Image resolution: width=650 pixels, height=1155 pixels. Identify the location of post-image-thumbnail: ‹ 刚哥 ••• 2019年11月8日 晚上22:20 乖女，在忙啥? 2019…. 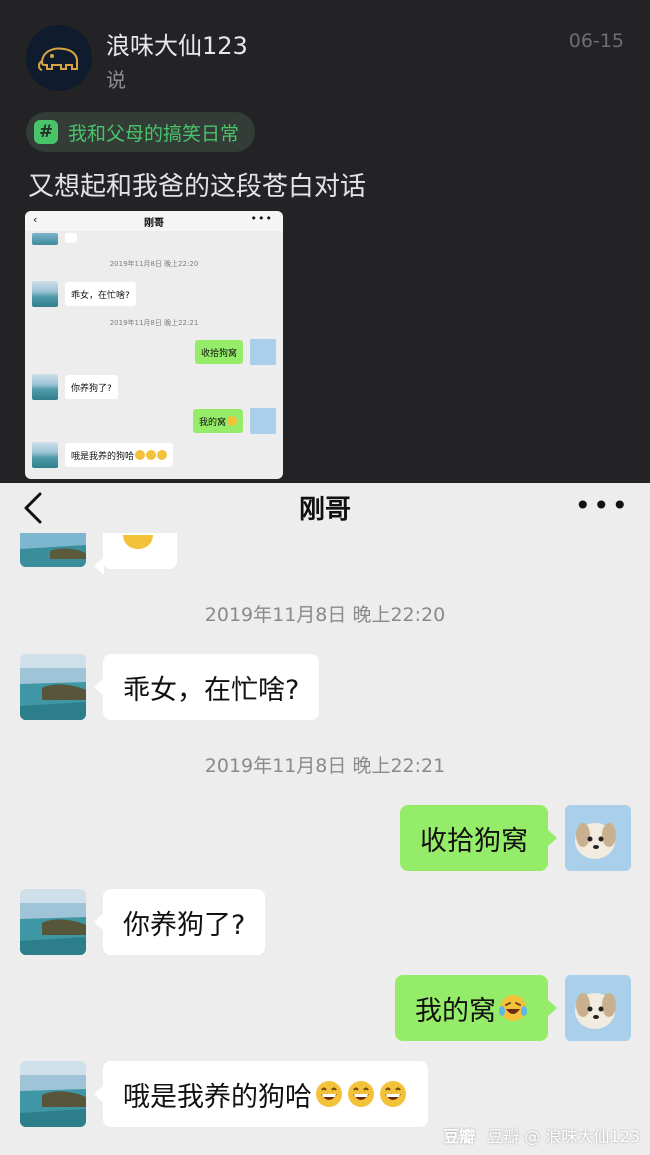
(154, 345).